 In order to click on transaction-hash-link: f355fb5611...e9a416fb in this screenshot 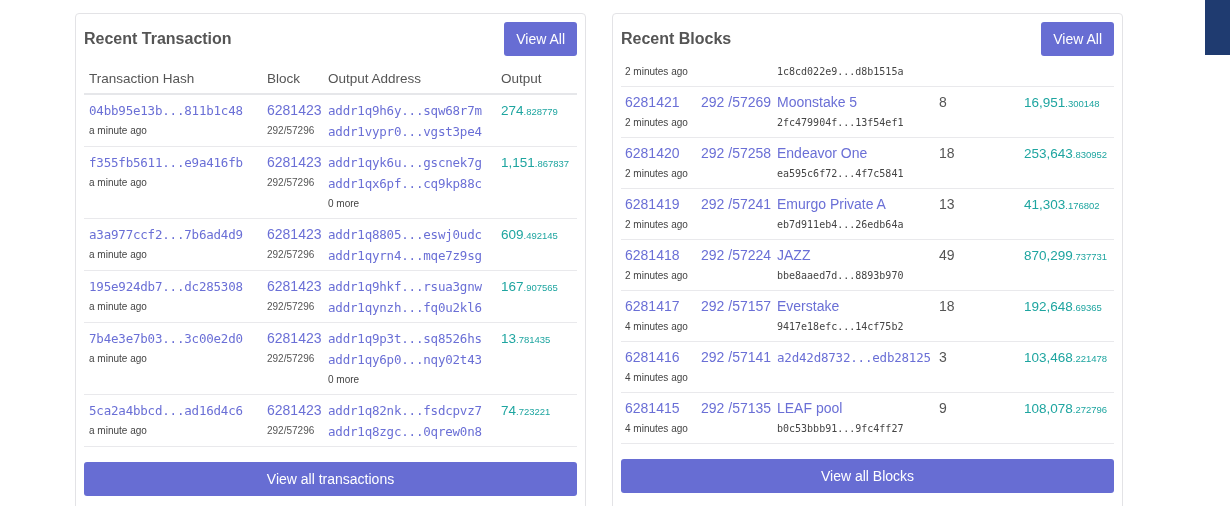, I will do `click(175, 162)`.